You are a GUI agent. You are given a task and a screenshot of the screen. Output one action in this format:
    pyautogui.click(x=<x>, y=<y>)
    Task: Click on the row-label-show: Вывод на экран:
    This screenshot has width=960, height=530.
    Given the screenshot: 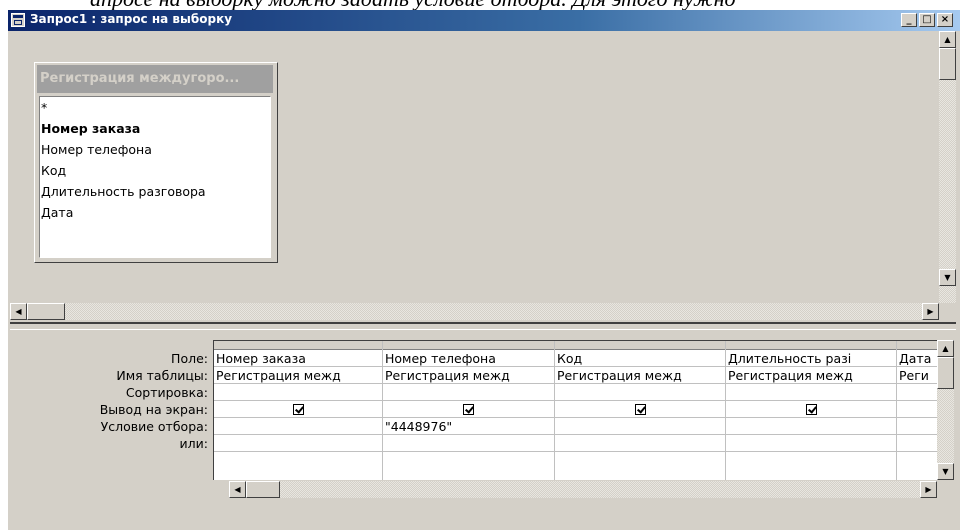 What is the action you would take?
    pyautogui.click(x=153, y=409)
    